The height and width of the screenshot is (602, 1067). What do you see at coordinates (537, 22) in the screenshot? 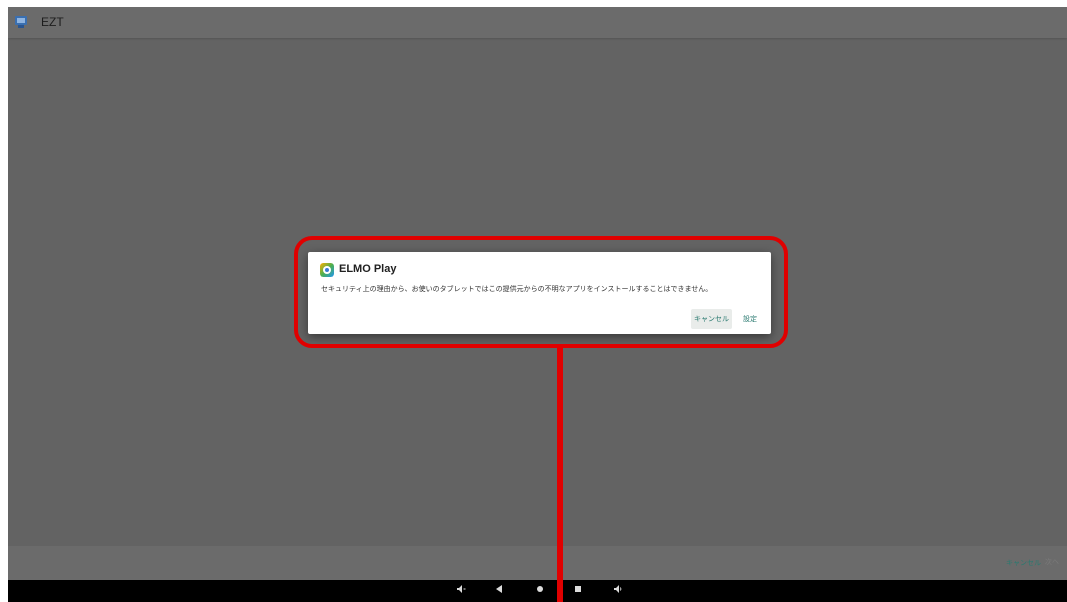
I see `title-bar: EZT` at bounding box center [537, 22].